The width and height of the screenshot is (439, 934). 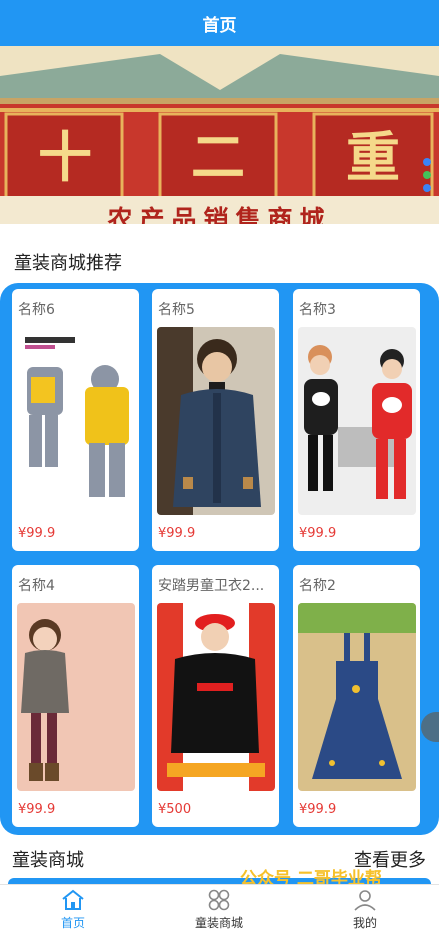 I want to click on tab-home: 首页, so click(x=73, y=909).